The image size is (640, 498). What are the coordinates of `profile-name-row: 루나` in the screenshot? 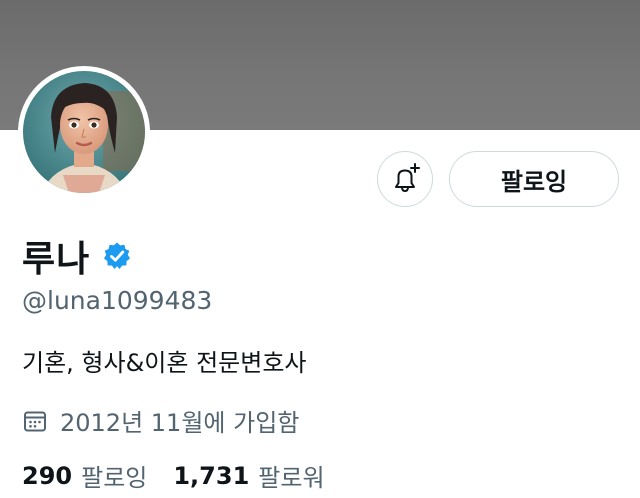 It's located at (77, 256).